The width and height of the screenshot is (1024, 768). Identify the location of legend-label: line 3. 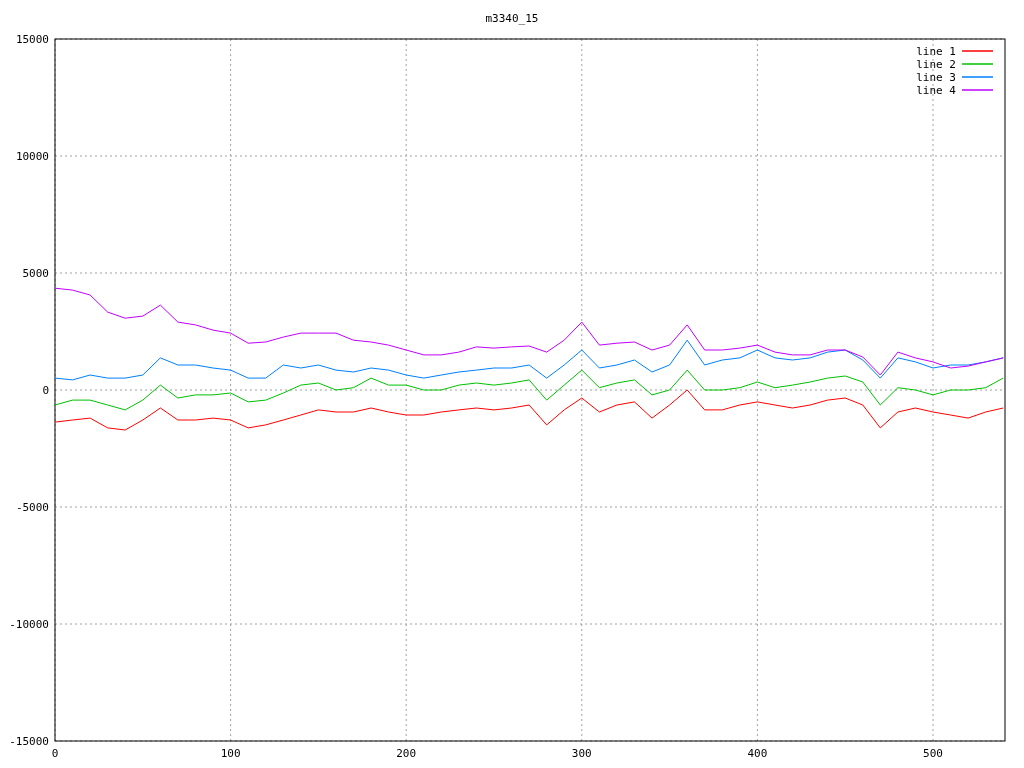
(936, 77).